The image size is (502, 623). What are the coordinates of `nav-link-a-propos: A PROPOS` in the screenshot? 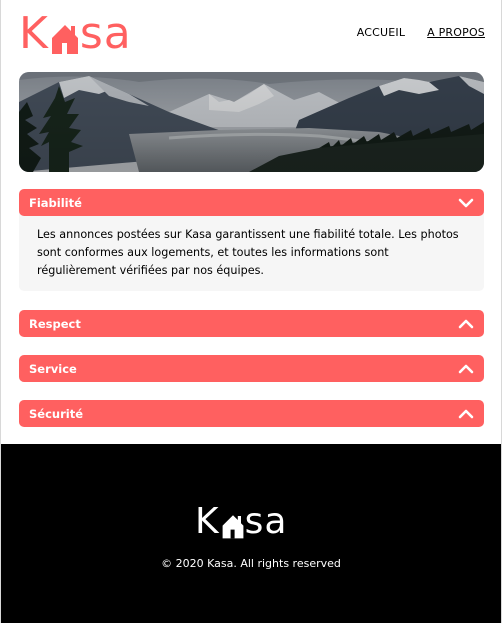 It's located at (456, 32).